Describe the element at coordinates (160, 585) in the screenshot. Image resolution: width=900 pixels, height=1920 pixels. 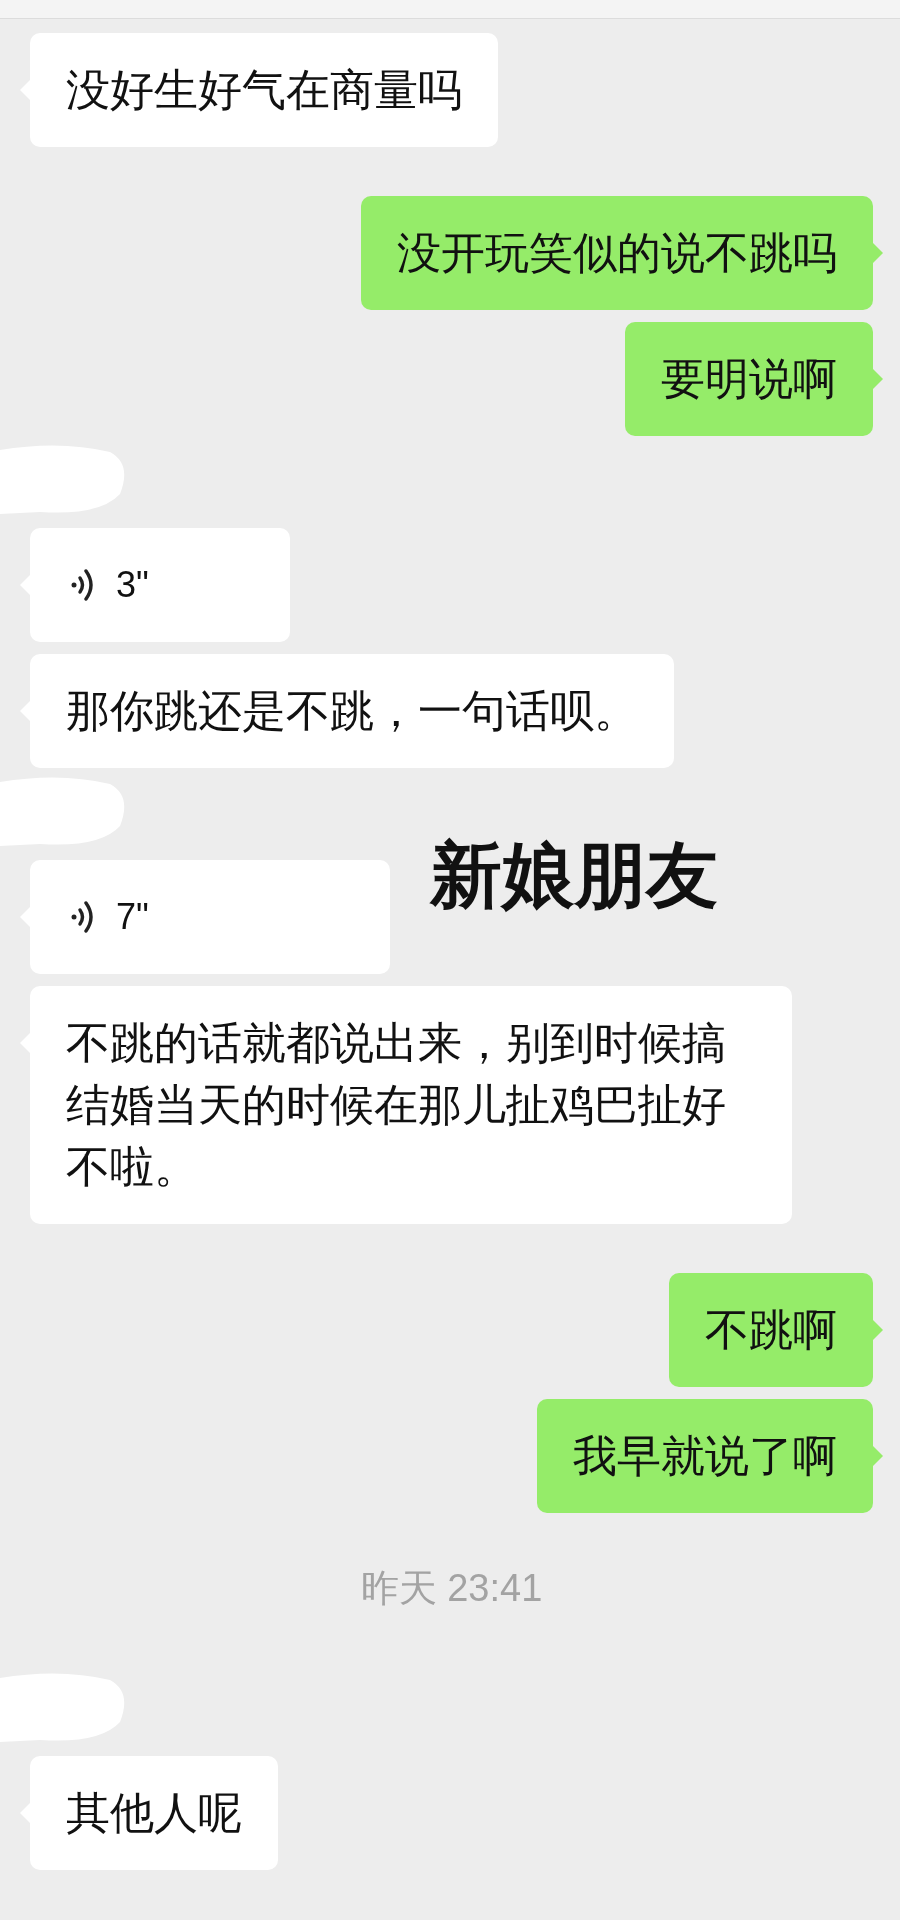
I see `voice-message: 3"` at that location.